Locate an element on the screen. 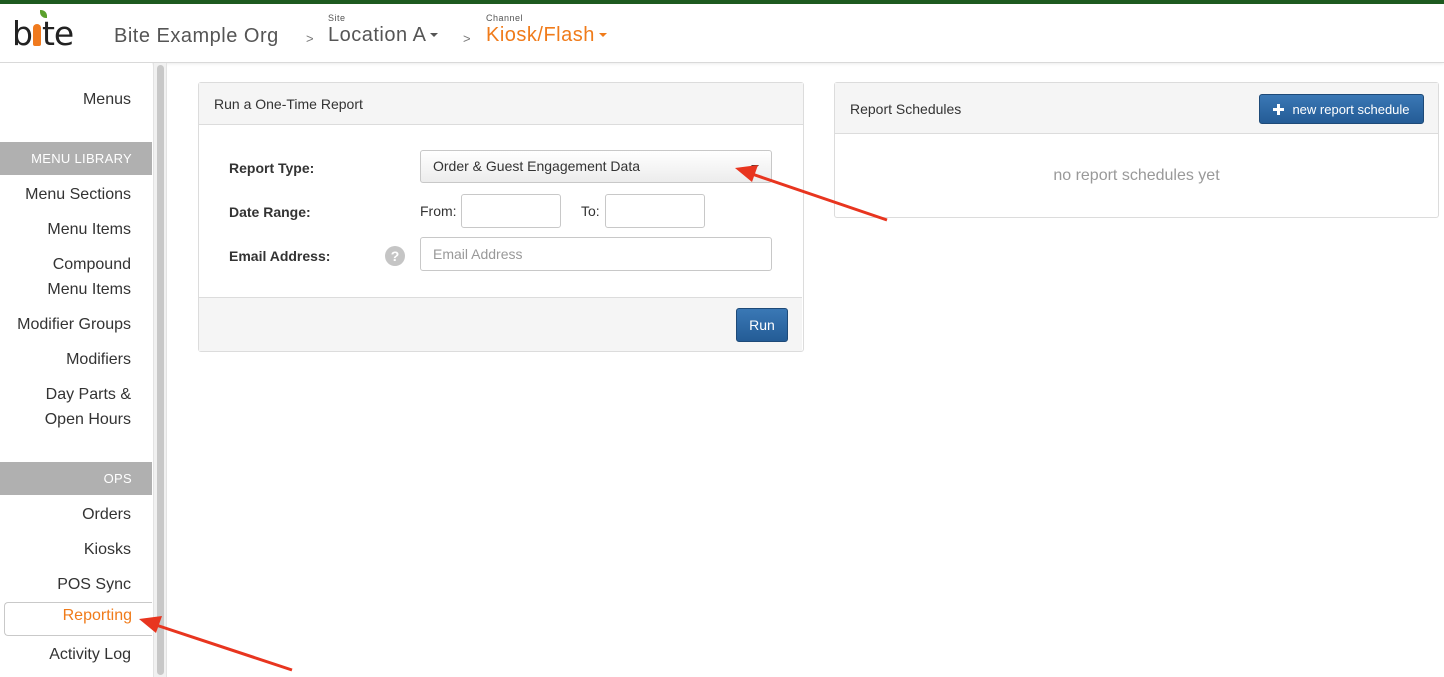 The height and width of the screenshot is (677, 1444). button-label: new report schedule is located at coordinates (1351, 109).